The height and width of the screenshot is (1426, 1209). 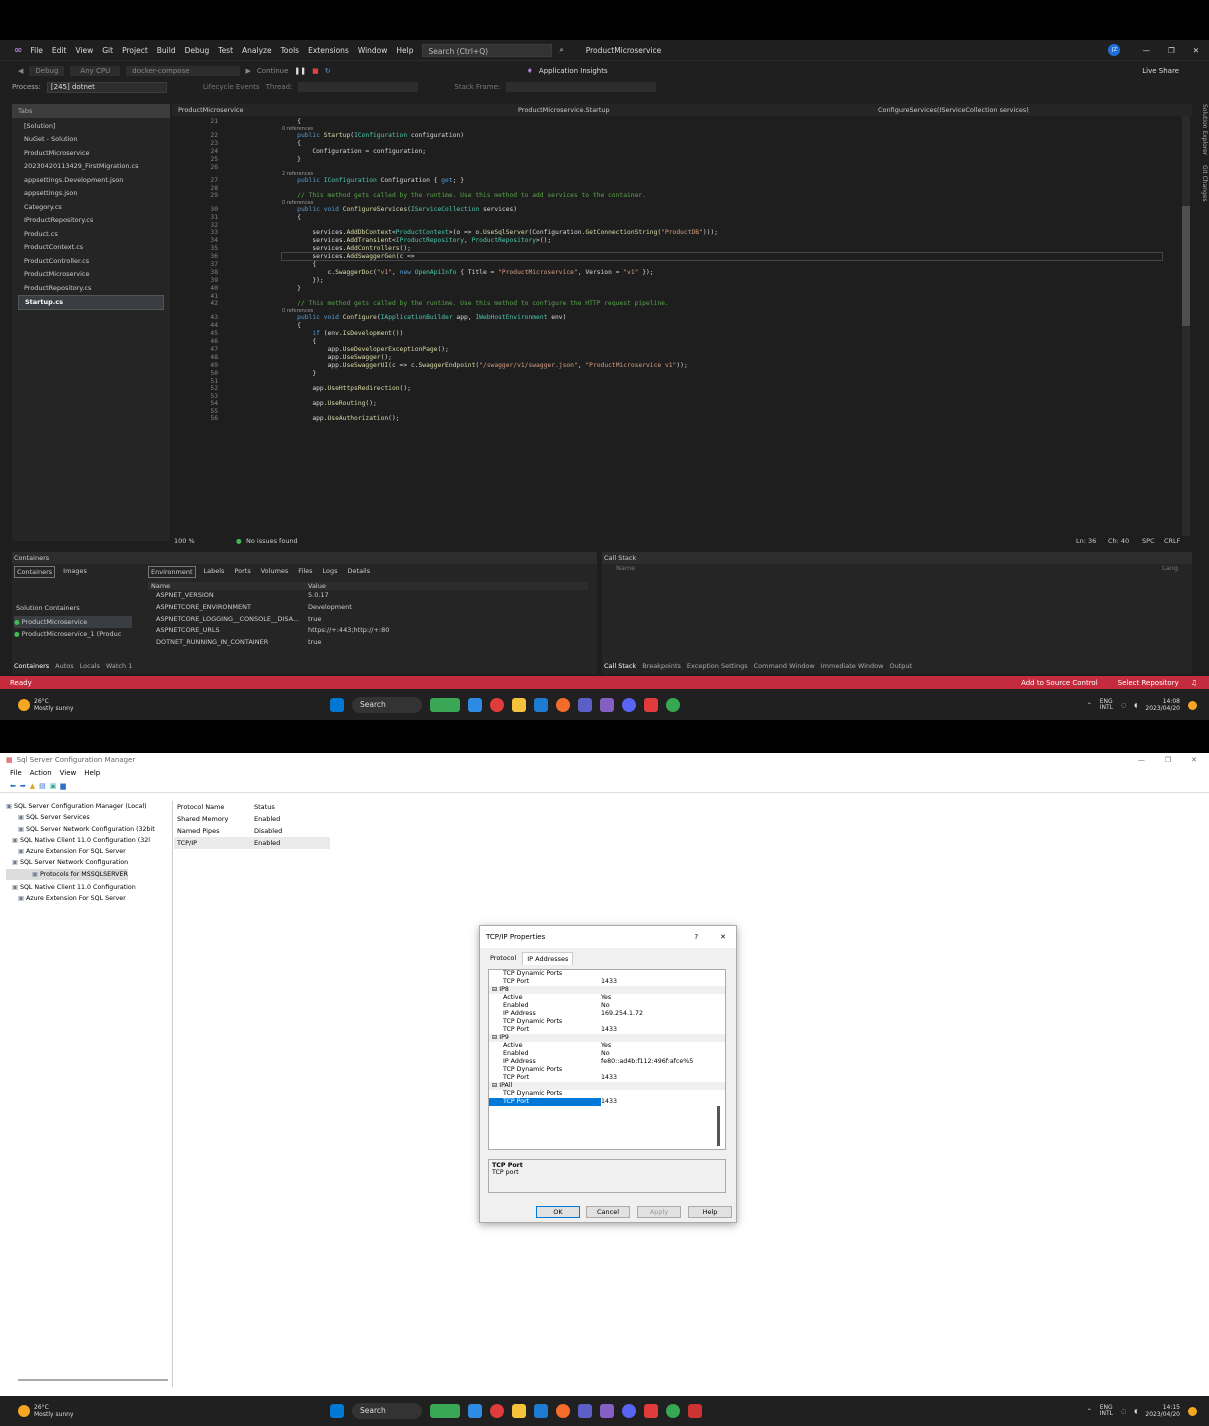 I want to click on menu-edit: Edit, so click(x=59, y=50).